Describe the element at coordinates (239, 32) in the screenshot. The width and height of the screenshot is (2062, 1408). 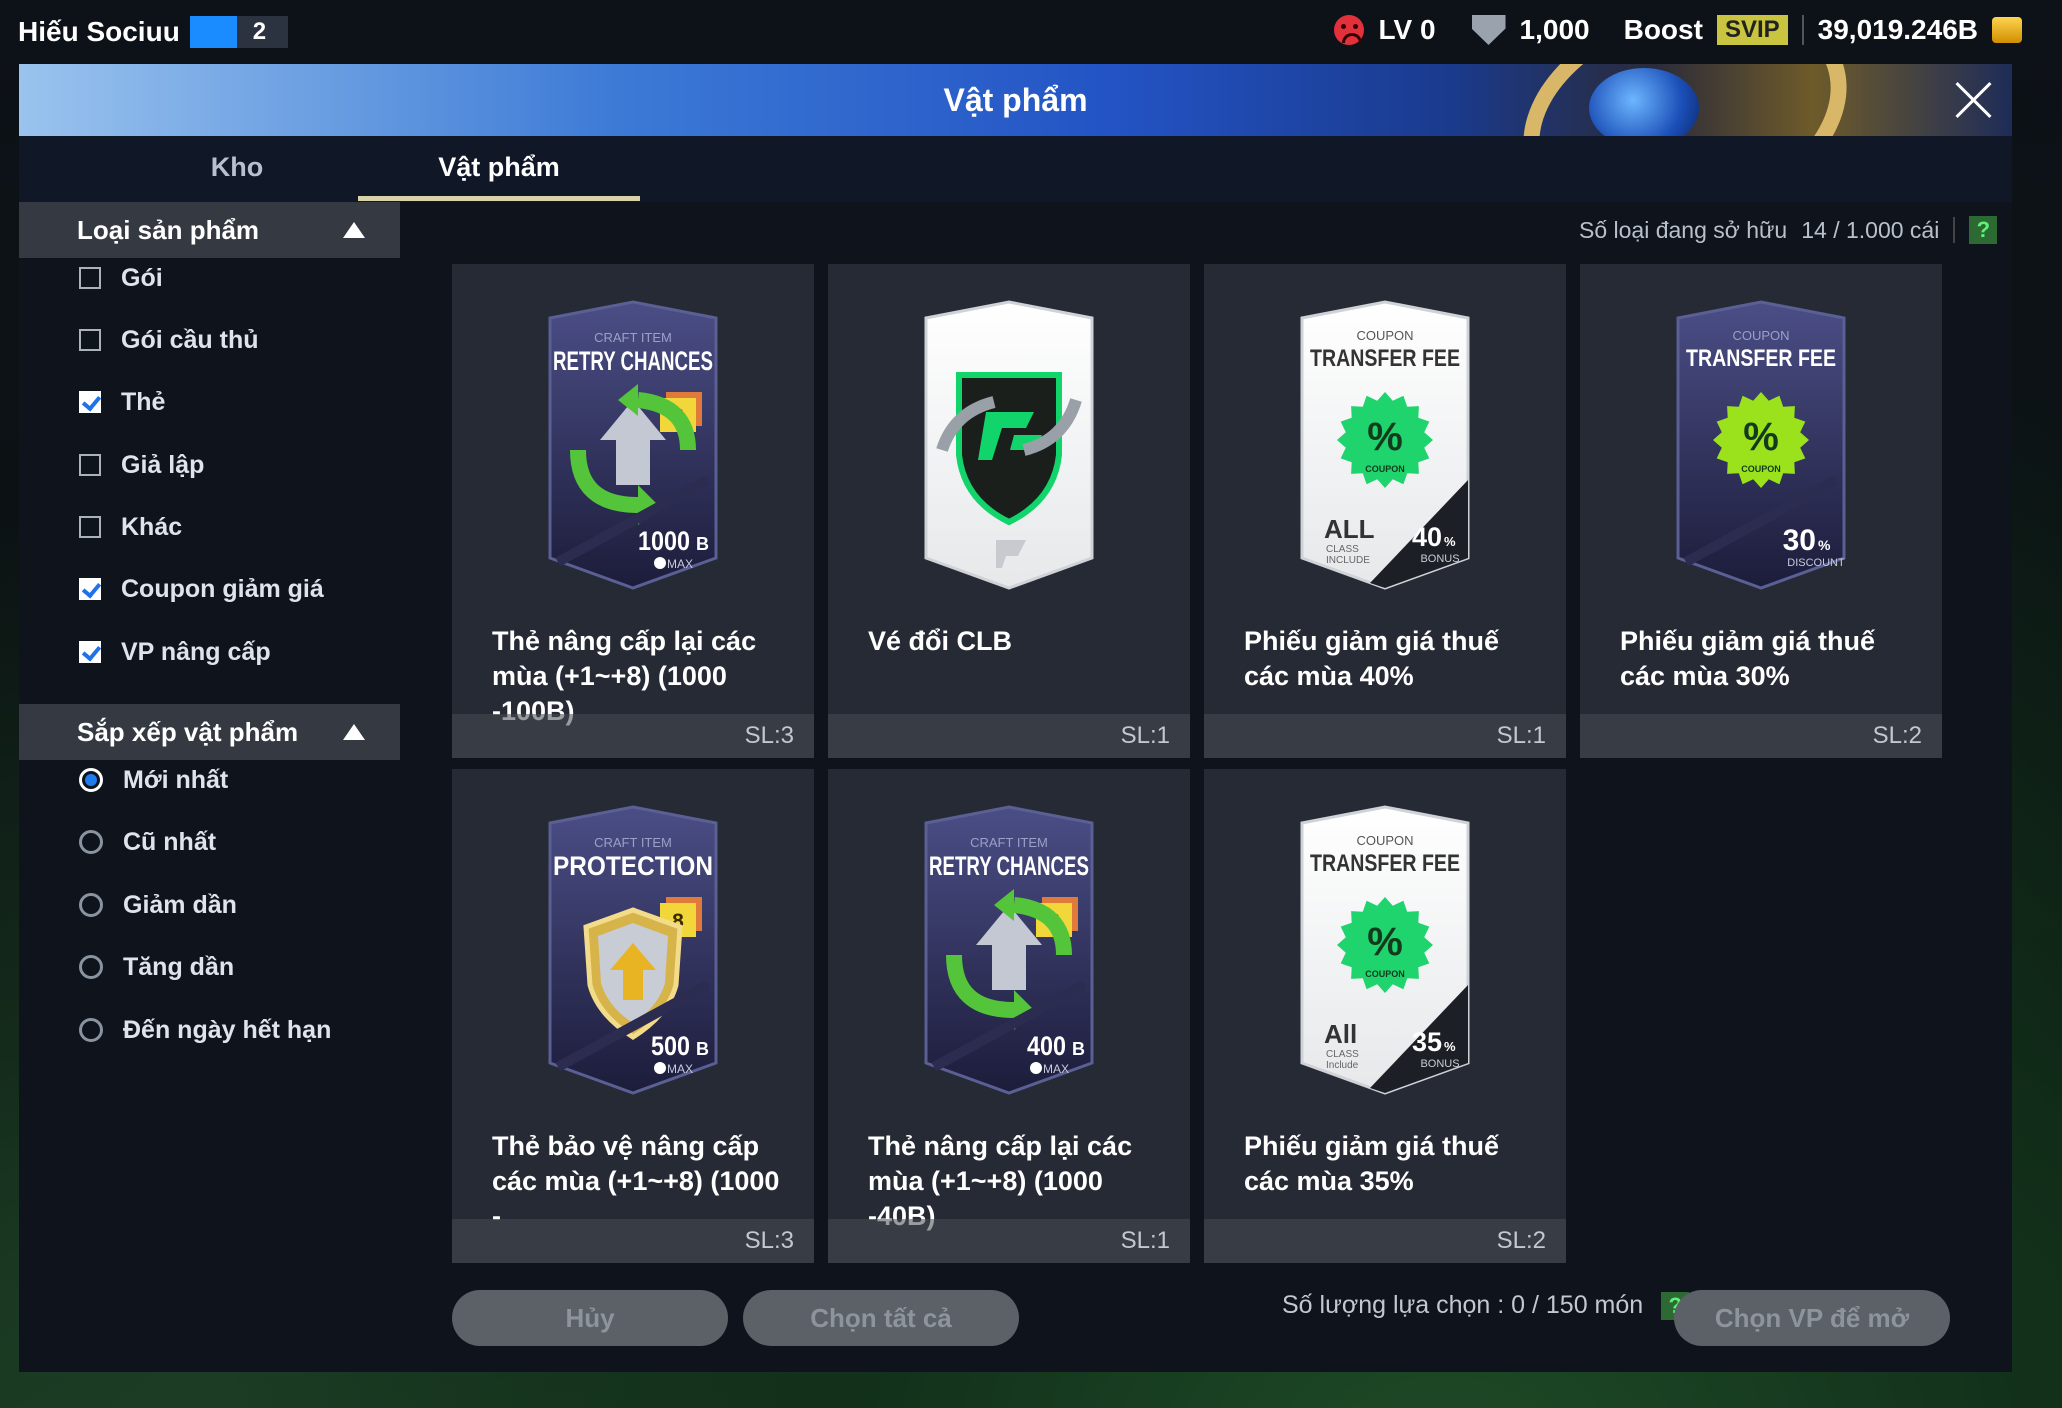
I see `level-badge: 2` at that location.